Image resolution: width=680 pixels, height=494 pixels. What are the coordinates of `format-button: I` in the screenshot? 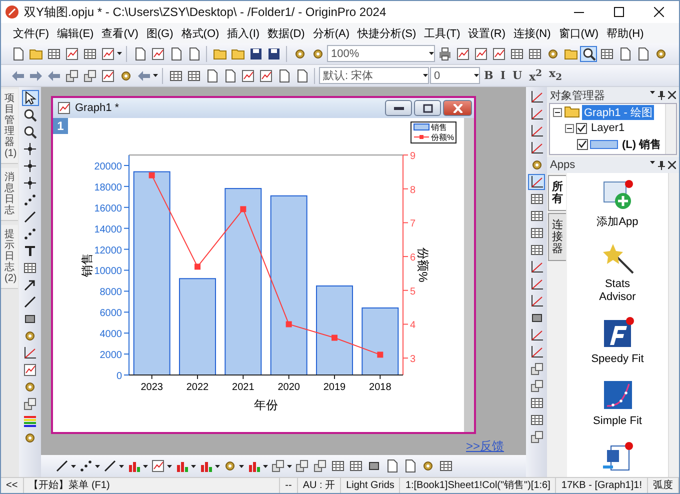 It's located at (502, 75).